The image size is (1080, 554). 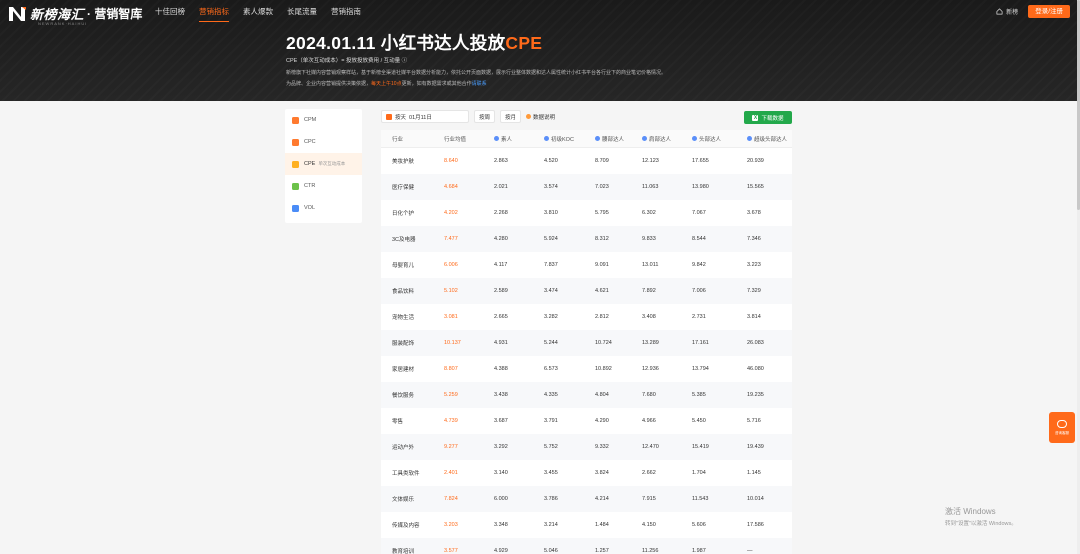 What do you see at coordinates (755, 343) in the screenshot?
I see `cpe-value: 26.083` at bounding box center [755, 343].